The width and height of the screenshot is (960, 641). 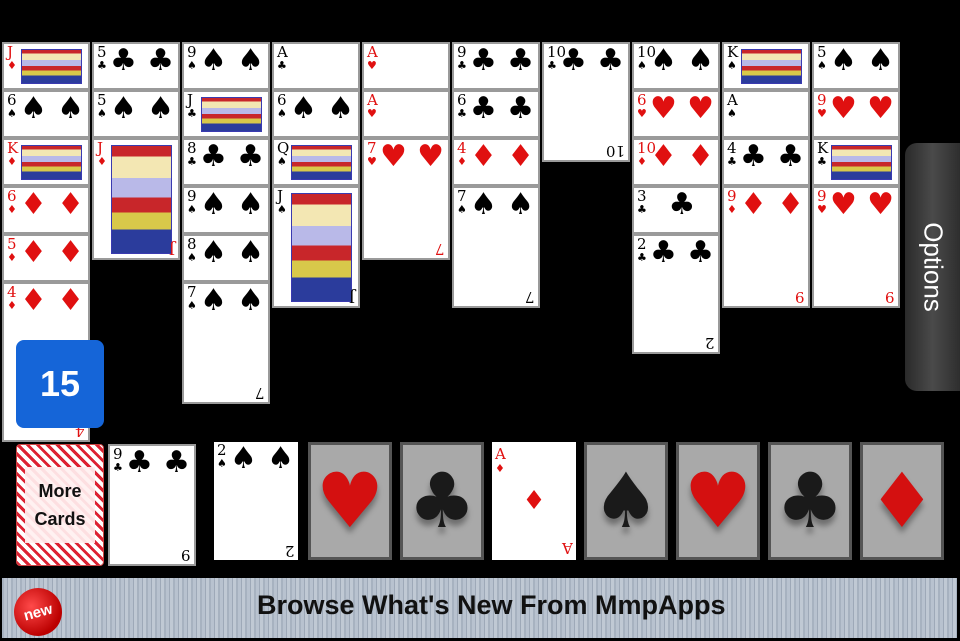 I want to click on card-rank: 8, so click(x=192, y=244).